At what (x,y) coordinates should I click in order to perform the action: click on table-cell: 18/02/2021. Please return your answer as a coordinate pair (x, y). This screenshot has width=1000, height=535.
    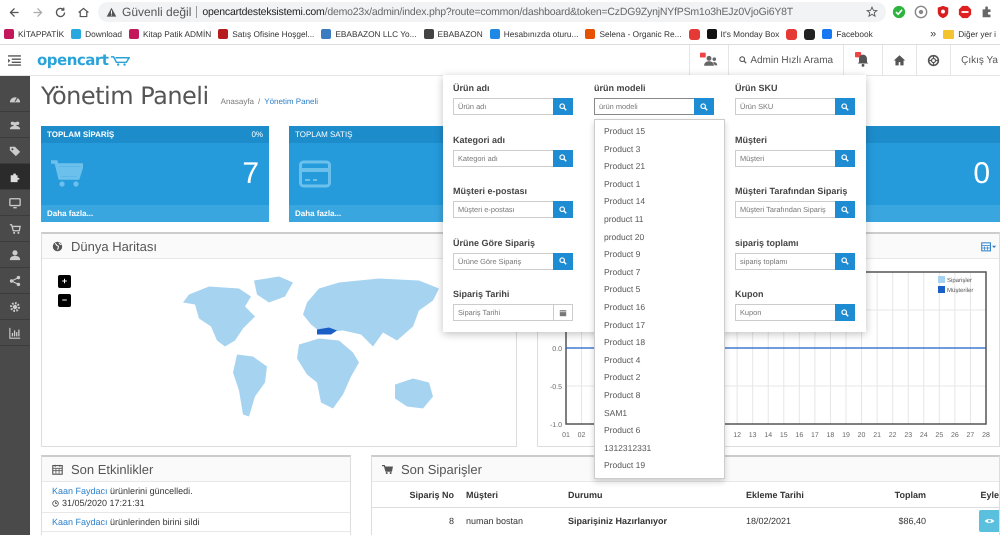
    Looking at the image, I should click on (800, 520).